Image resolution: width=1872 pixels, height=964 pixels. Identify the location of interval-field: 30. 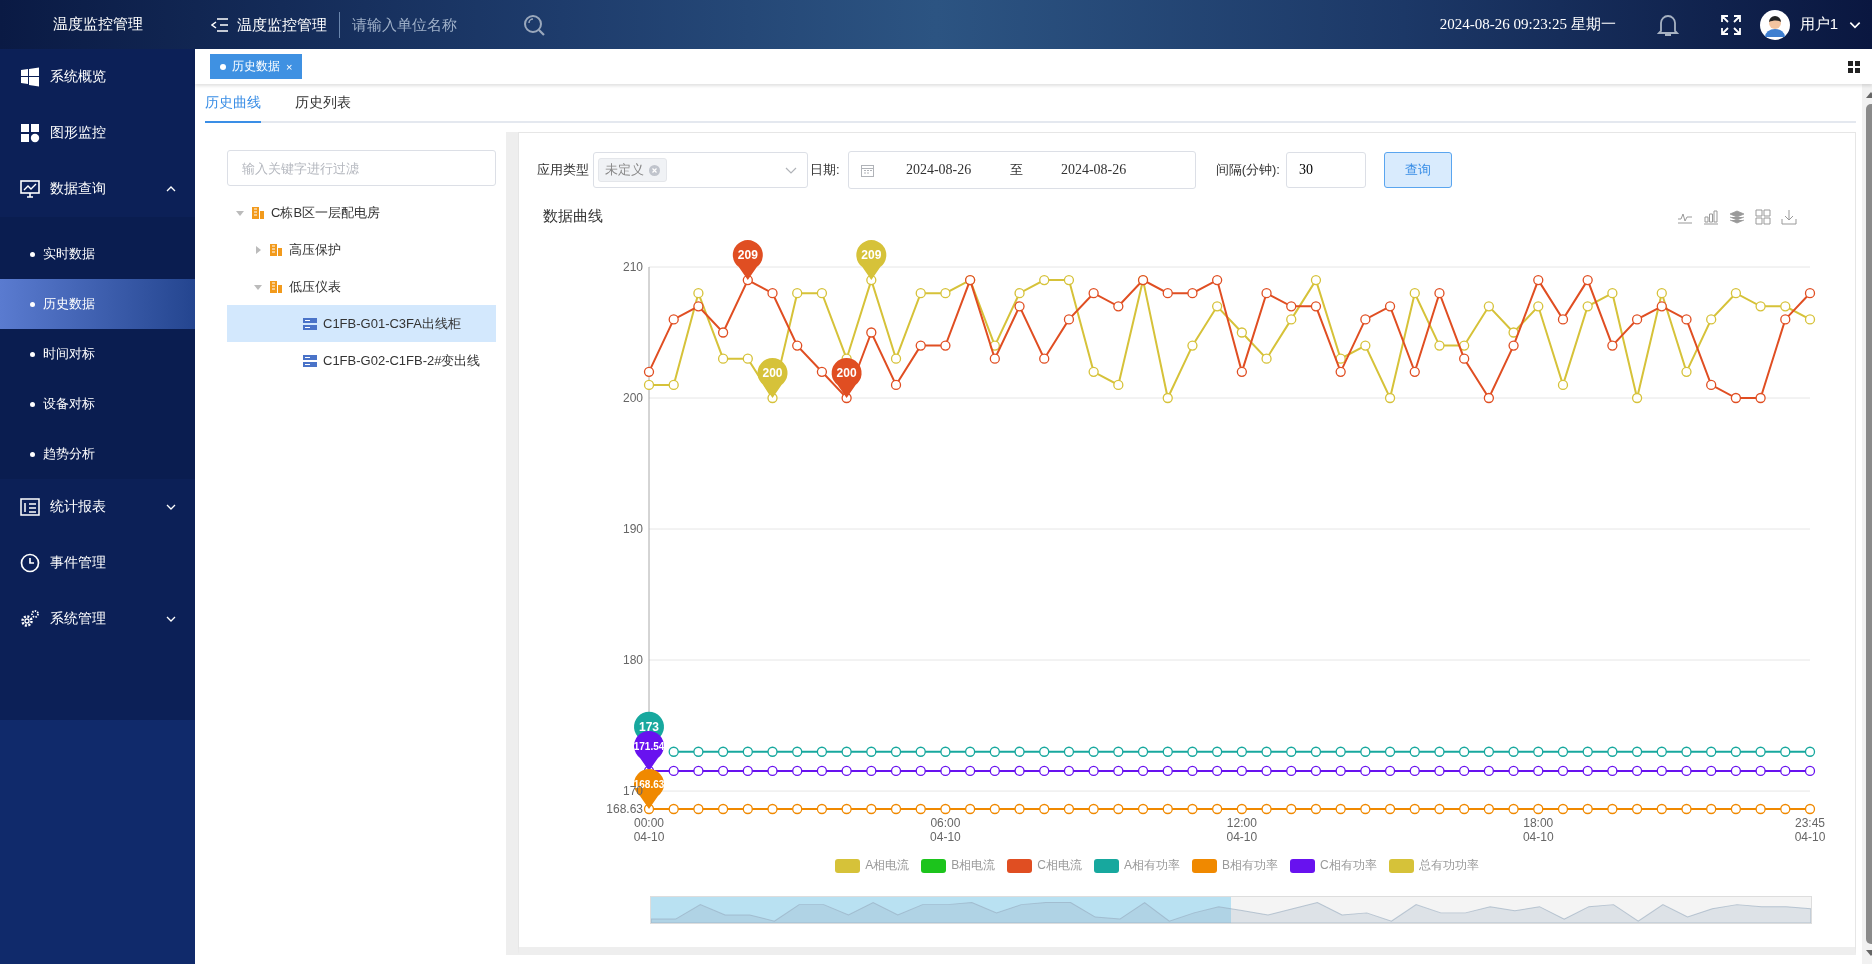
(1325, 170).